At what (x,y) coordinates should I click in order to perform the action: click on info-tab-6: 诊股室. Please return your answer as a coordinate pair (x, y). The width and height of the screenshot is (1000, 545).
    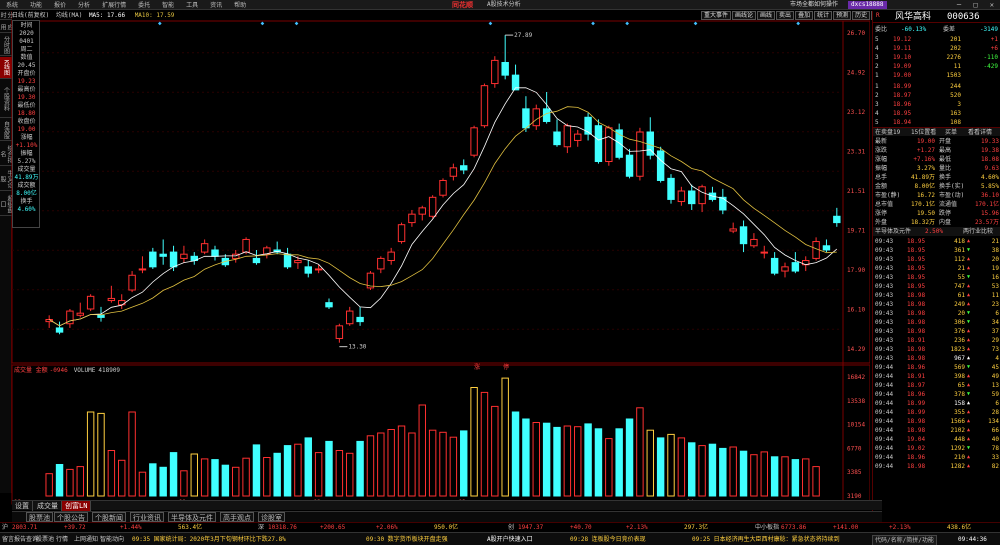
    Looking at the image, I should click on (271, 517).